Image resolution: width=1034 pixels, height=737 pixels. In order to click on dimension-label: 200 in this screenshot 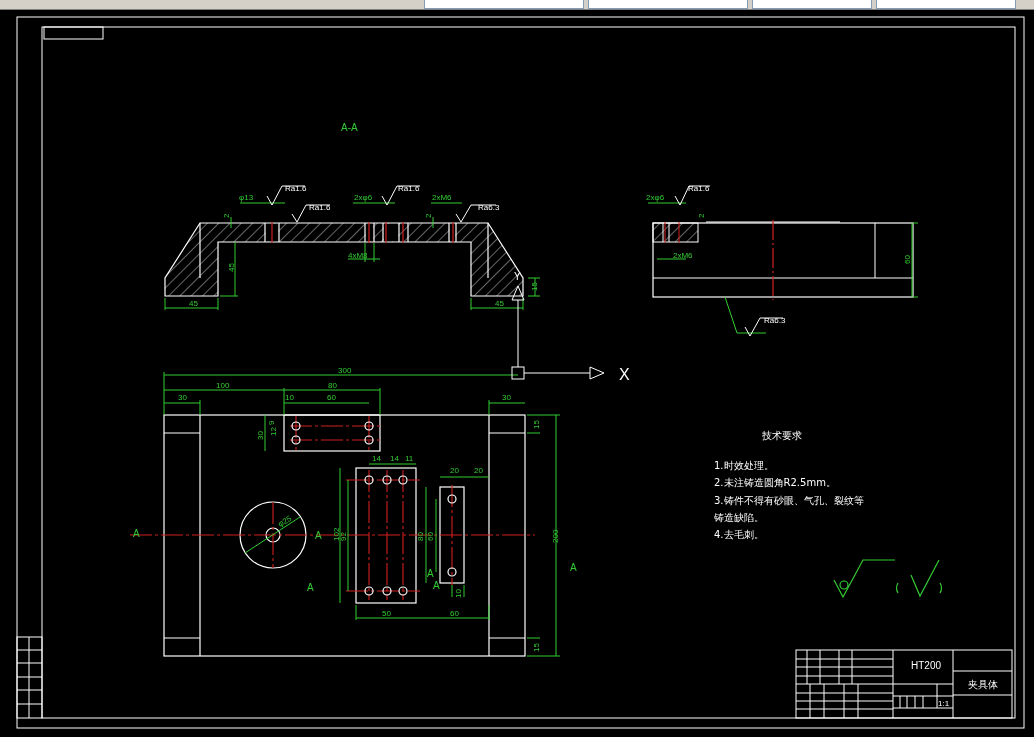, I will do `click(555, 536)`.